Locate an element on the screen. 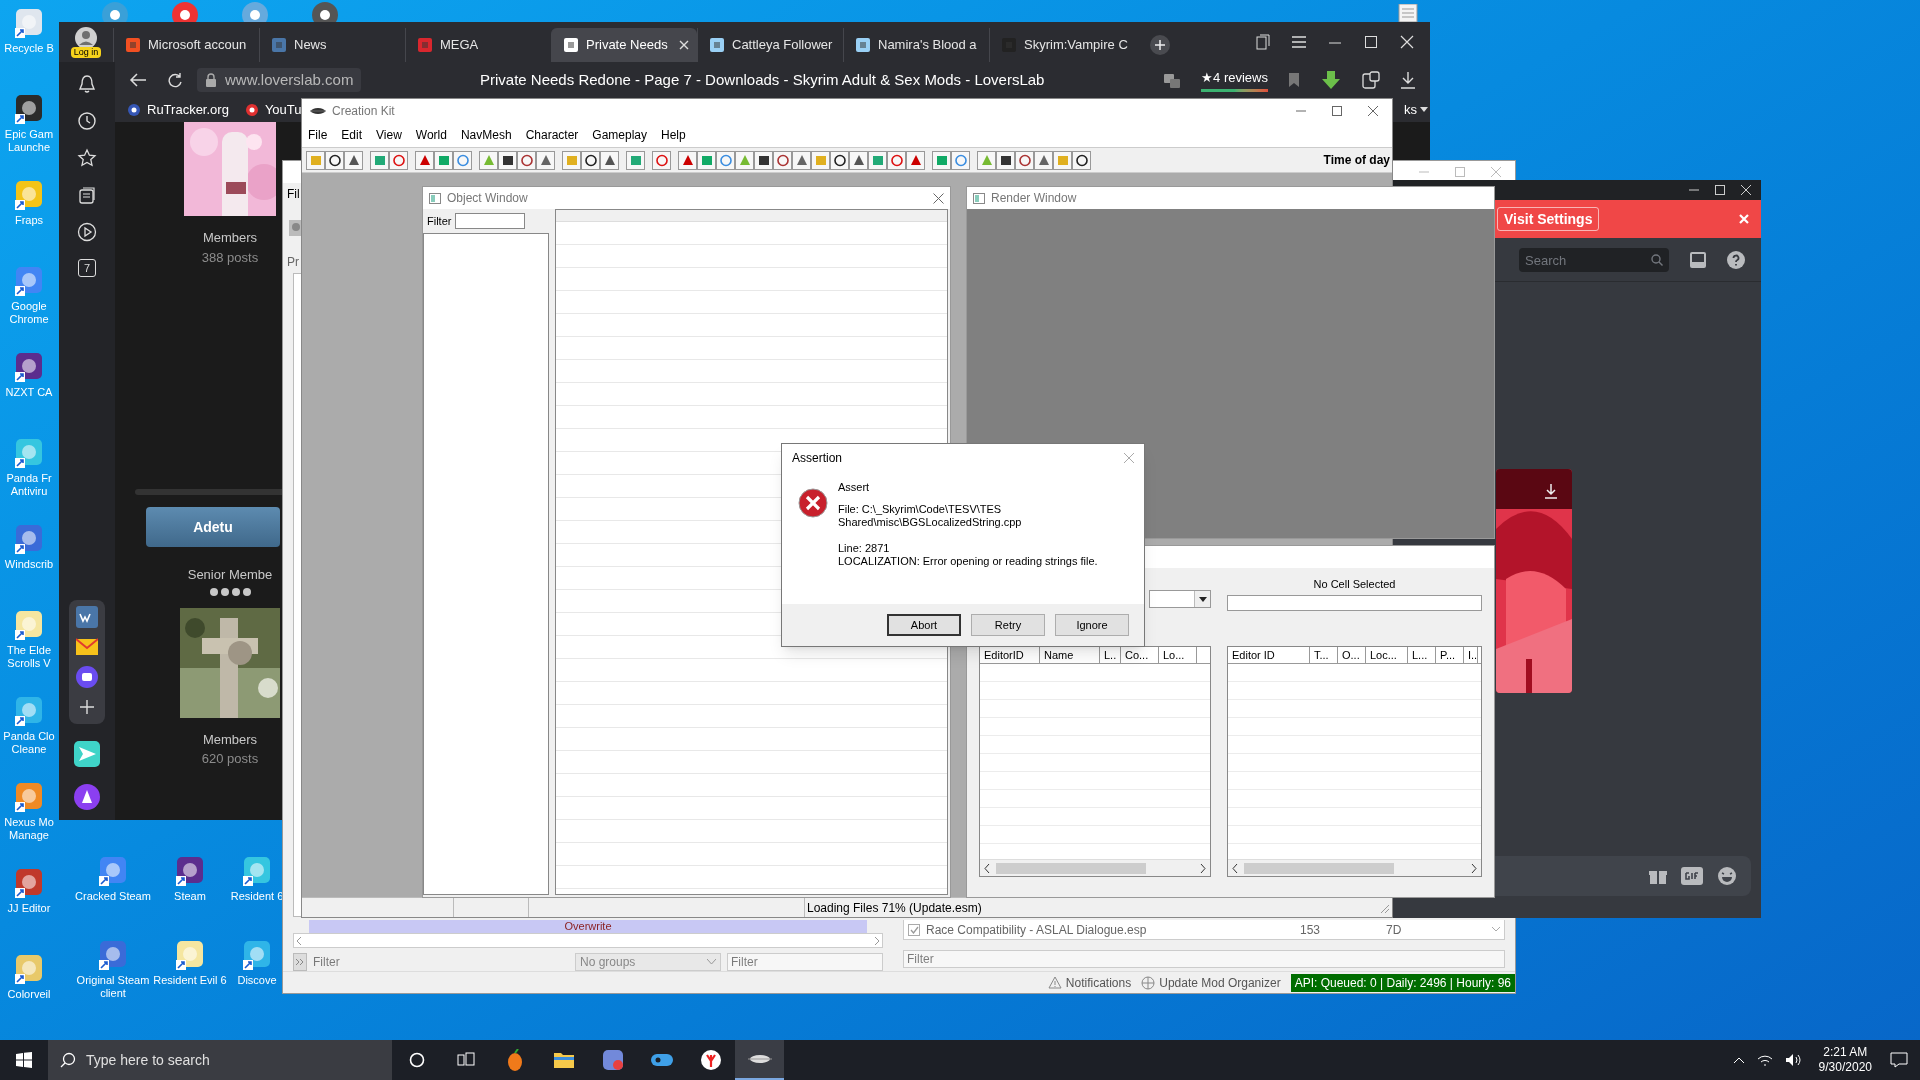 The height and width of the screenshot is (1080, 1920). desktop-shortcut: Resident Evil 6 is located at coordinates (190, 976).